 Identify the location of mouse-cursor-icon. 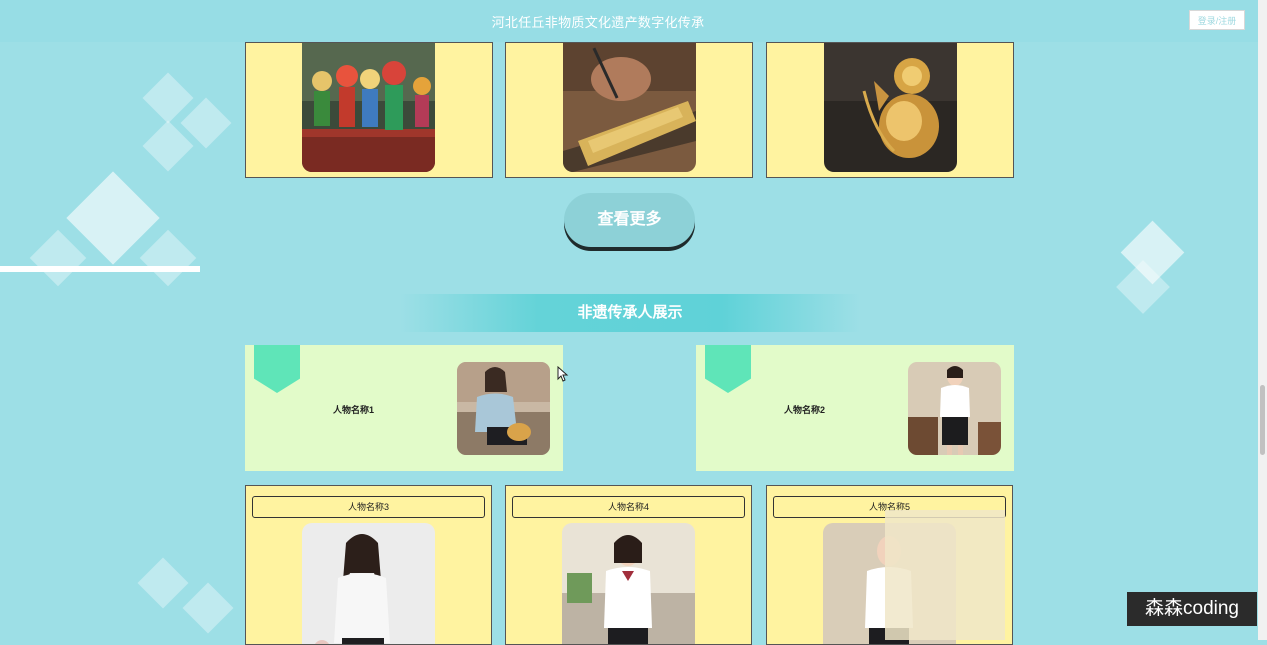
(563, 374).